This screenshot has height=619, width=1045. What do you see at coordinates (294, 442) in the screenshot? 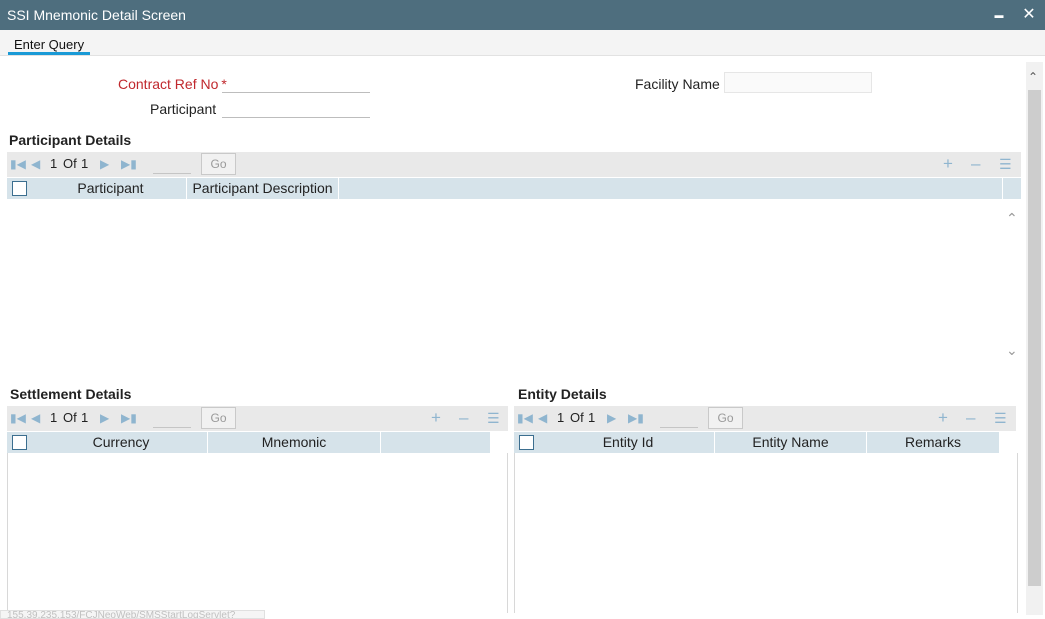
I see `column-mnemonic: Mnemonic` at bounding box center [294, 442].